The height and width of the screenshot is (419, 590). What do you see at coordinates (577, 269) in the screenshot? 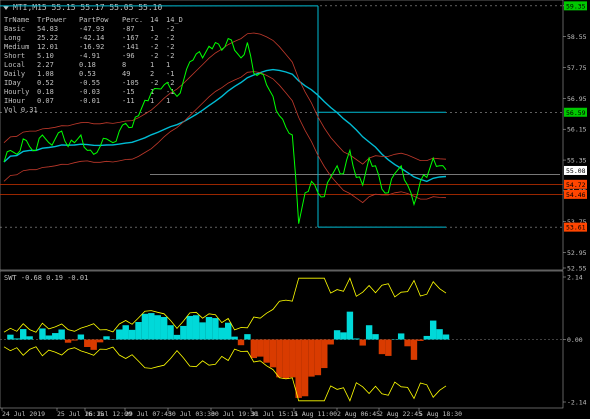
I see `y-tick-label: 52.55` at bounding box center [577, 269].